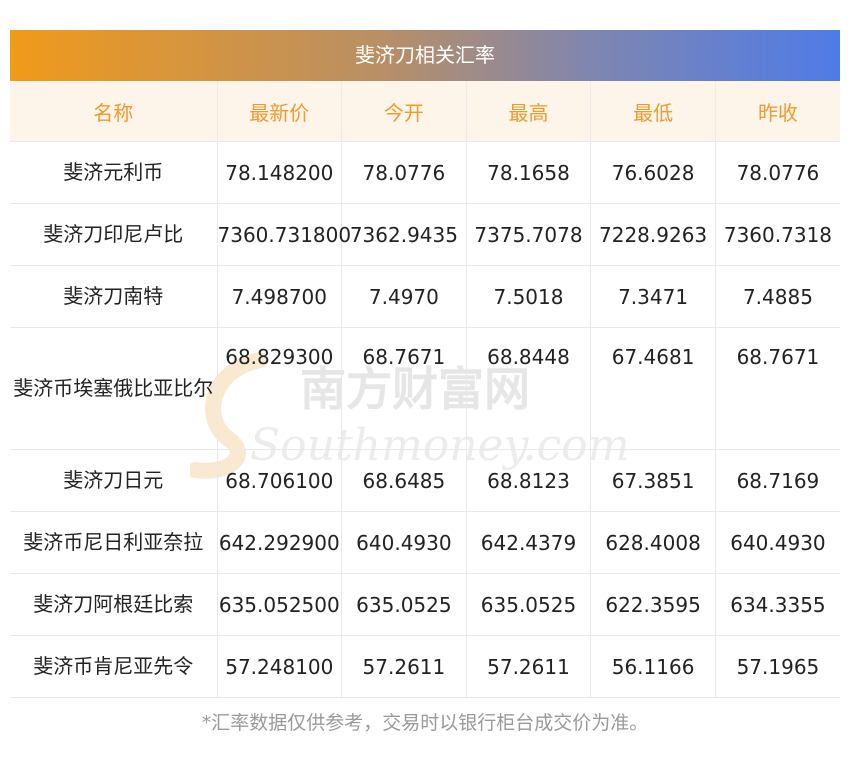 The height and width of the screenshot is (757, 850). Describe the element at coordinates (529, 666) in the screenshot. I see `high-price: 57.2611` at that location.